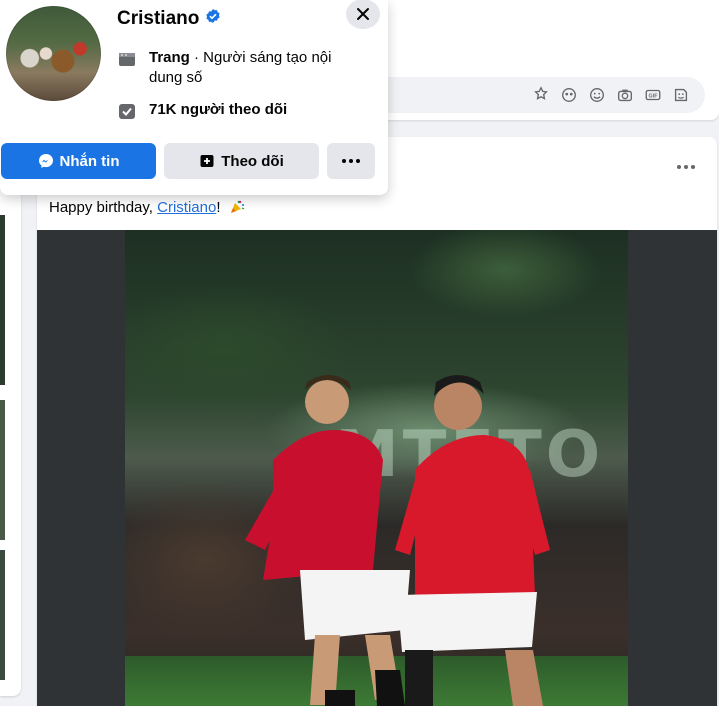 This screenshot has width=719, height=706. What do you see at coordinates (249, 68) in the screenshot?
I see `page-type-text: Trang · Người sáng tạo nội dung số` at bounding box center [249, 68].